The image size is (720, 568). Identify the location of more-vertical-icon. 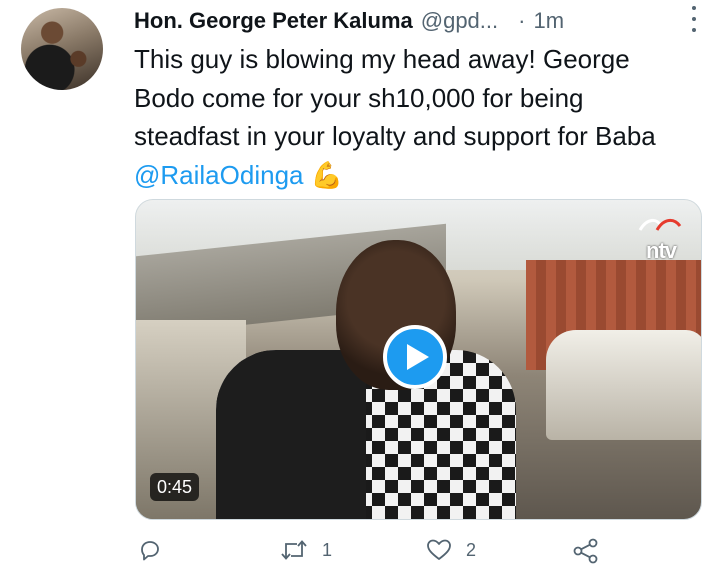
(694, 19).